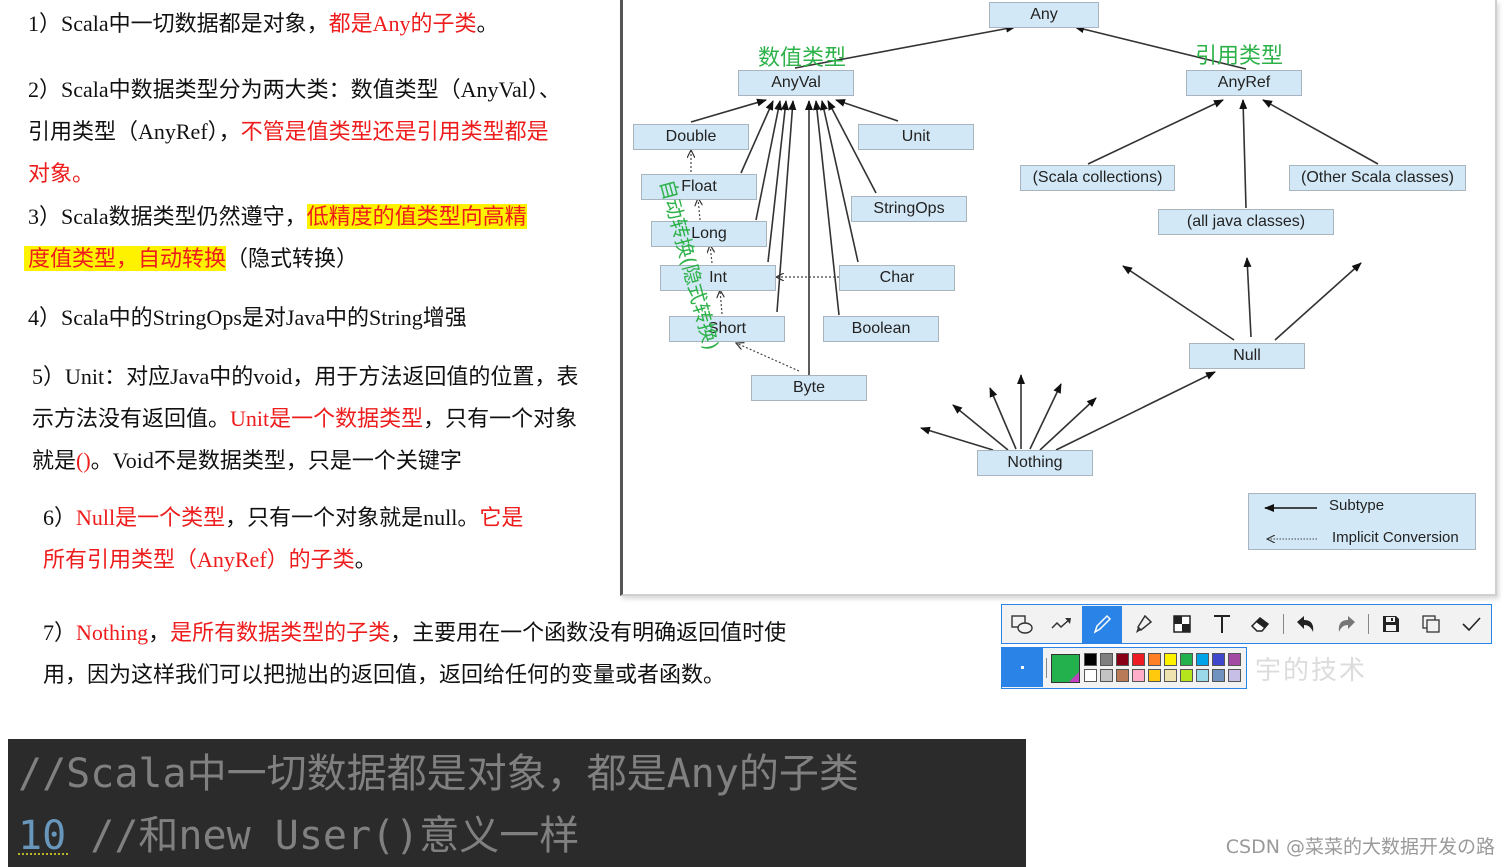 Image resolution: width=1511 pixels, height=867 pixels. I want to click on note-text: 引用类型（AnyRef），, so click(134, 131).